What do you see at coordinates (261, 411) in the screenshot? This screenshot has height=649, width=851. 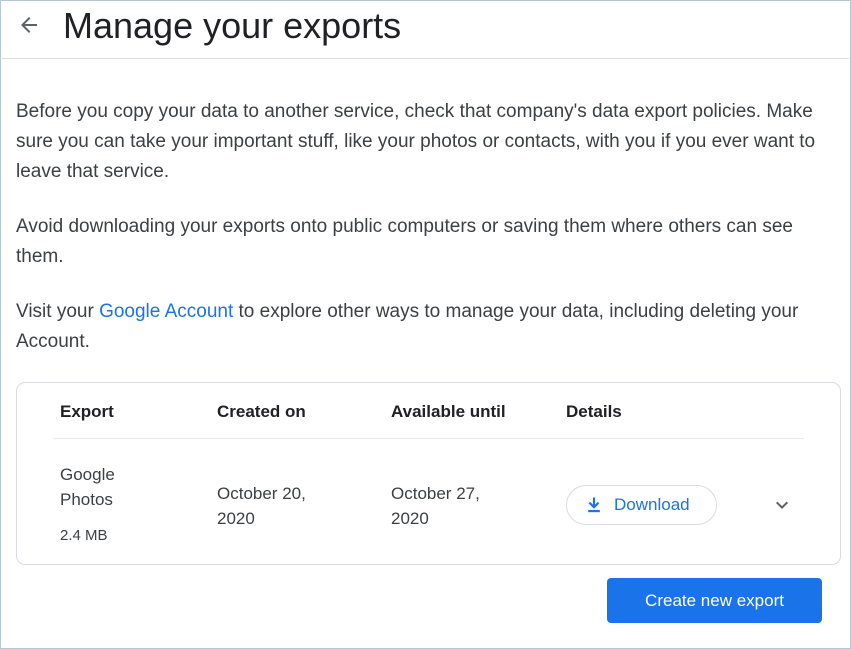 I see `column-header-created: Created on` at bounding box center [261, 411].